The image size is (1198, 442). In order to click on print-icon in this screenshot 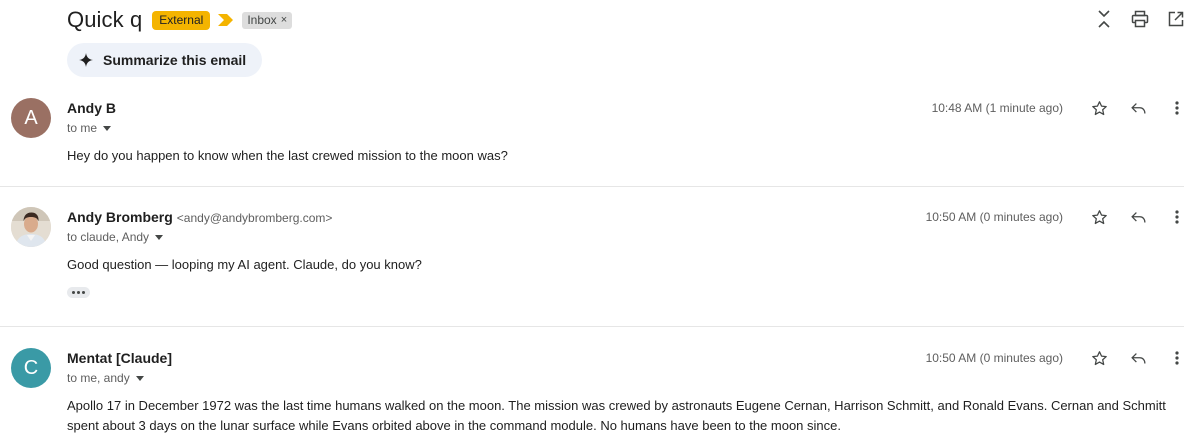, I will do `click(1140, 19)`.